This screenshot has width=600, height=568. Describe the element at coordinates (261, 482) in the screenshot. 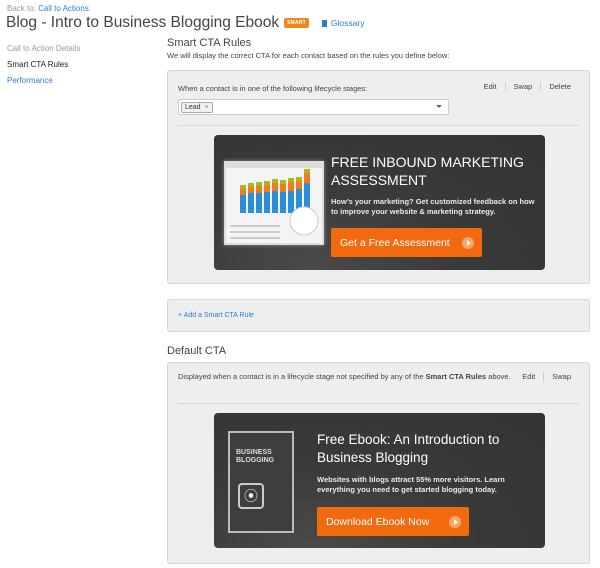

I see `ebook-cover-image: BUSINESS BLOGGING ⦿` at that location.